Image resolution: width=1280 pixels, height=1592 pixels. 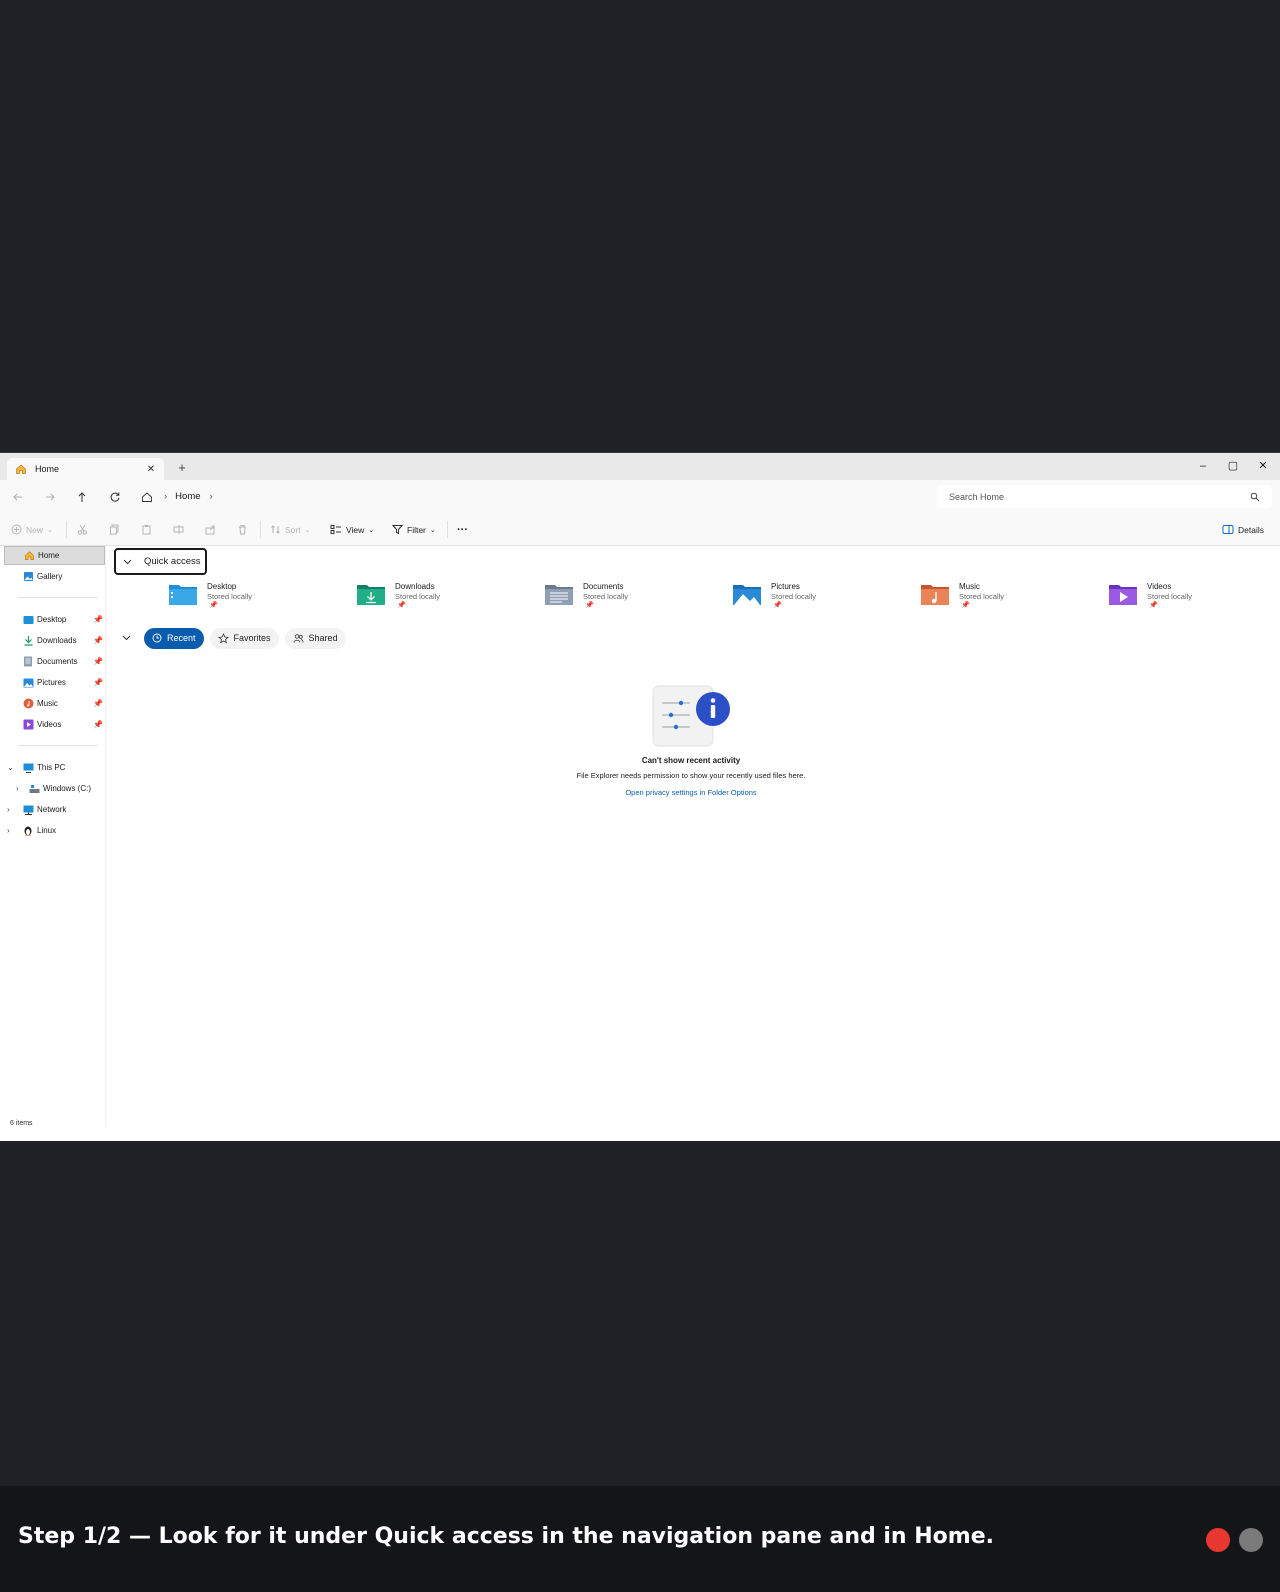 I want to click on status-bar-item-count: 6 items, so click(x=21, y=1123).